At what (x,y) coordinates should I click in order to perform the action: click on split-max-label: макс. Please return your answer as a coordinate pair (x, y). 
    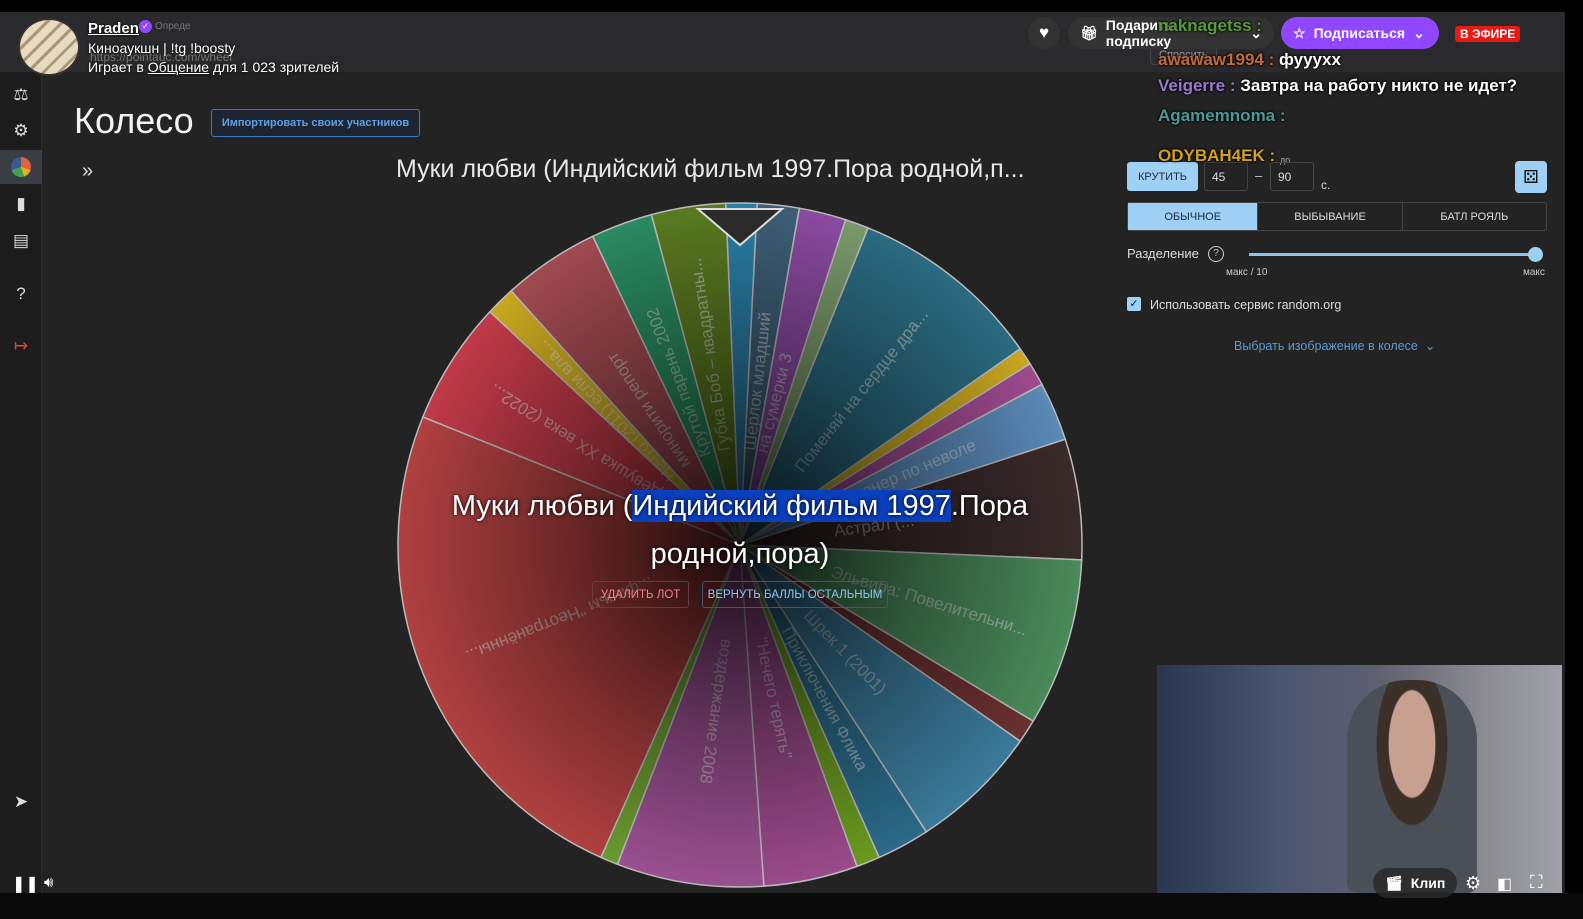
    Looking at the image, I should click on (1534, 272).